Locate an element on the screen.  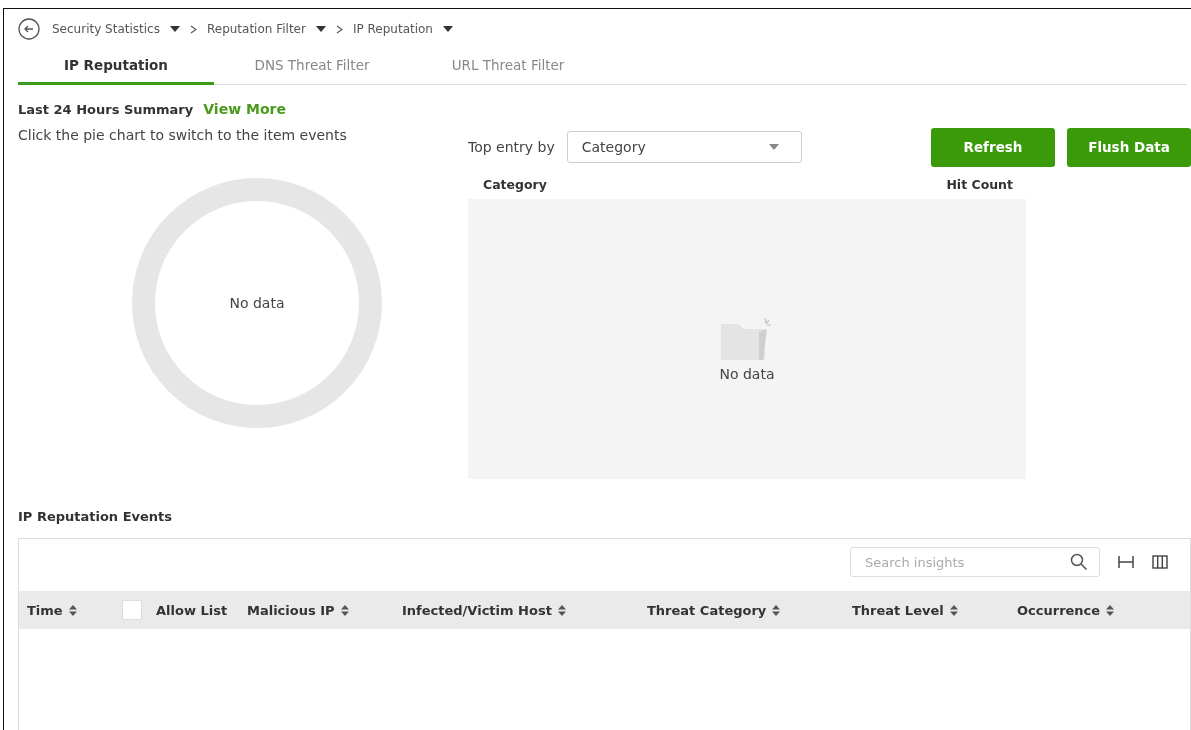
breadcrumb-item: IP Reputation is located at coordinates (392, 29).